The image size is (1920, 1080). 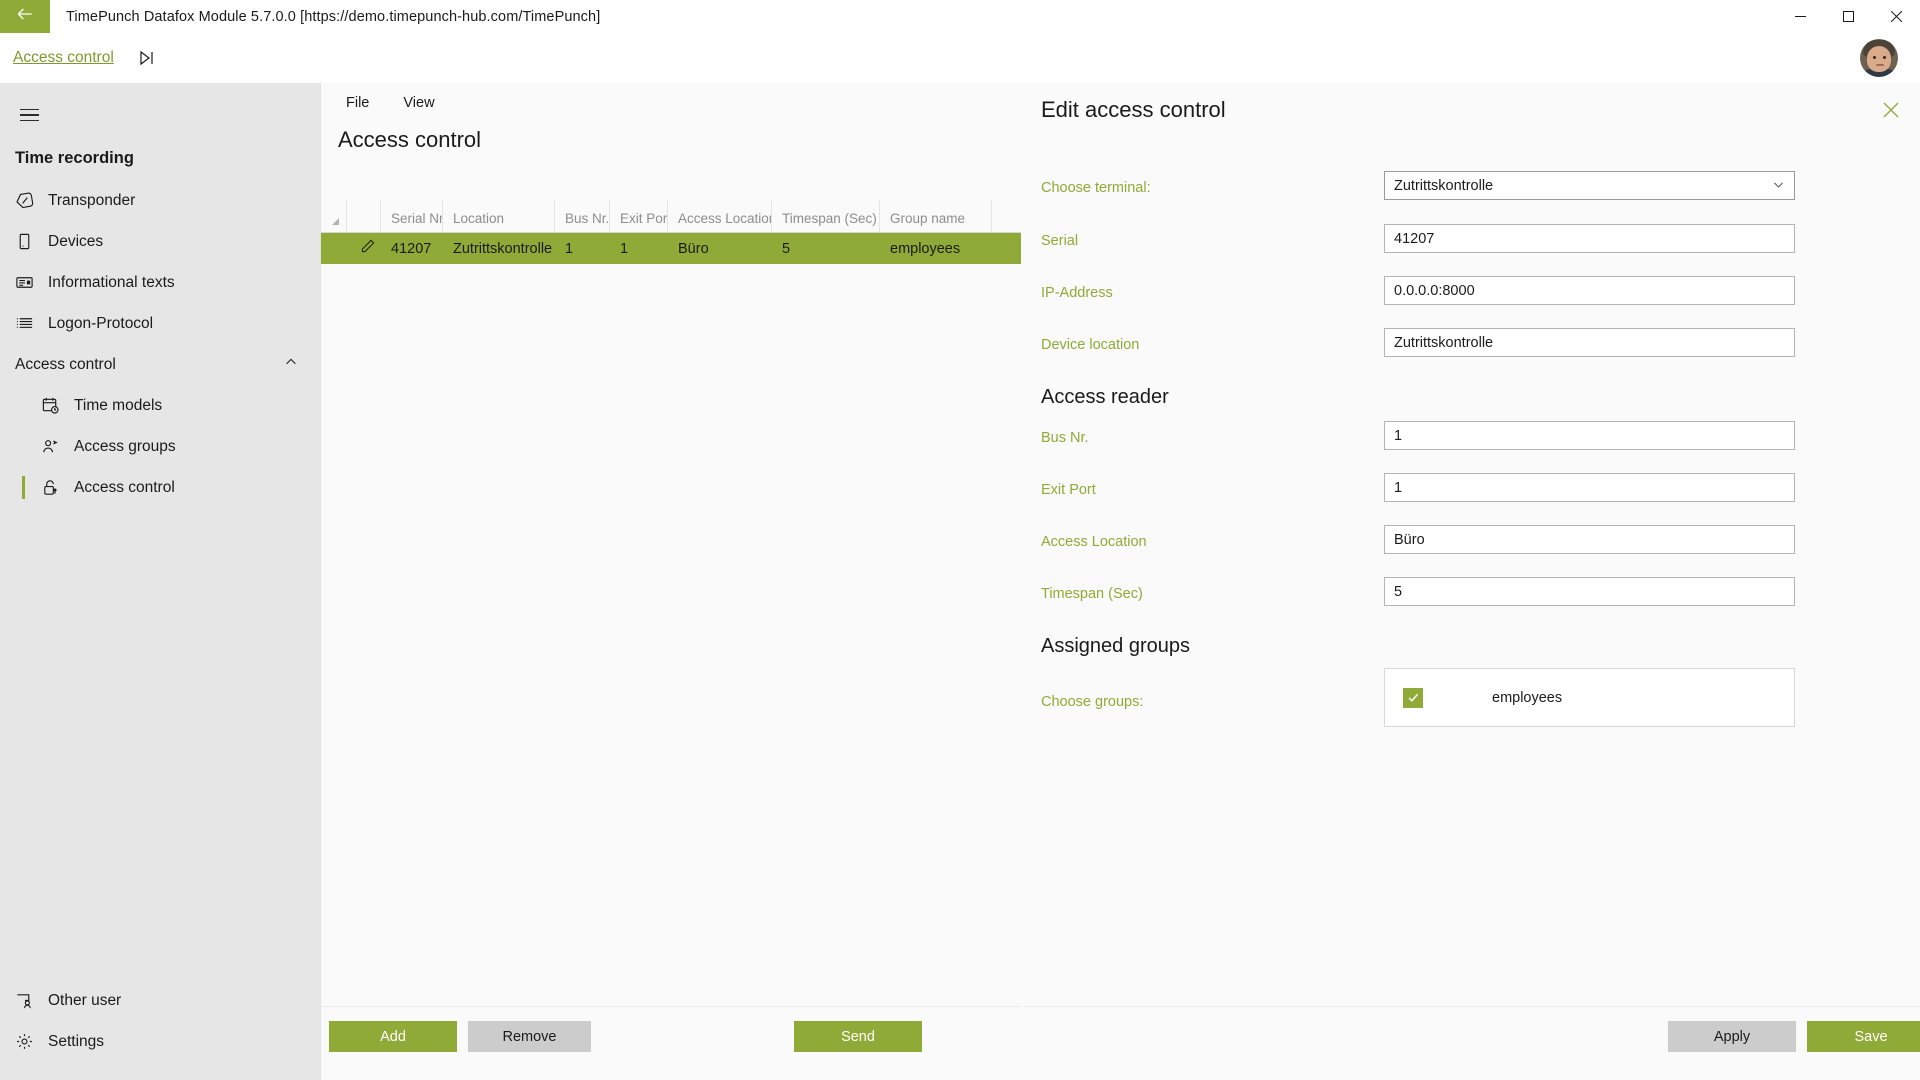 I want to click on remove-button: Remove, so click(x=529, y=1036).